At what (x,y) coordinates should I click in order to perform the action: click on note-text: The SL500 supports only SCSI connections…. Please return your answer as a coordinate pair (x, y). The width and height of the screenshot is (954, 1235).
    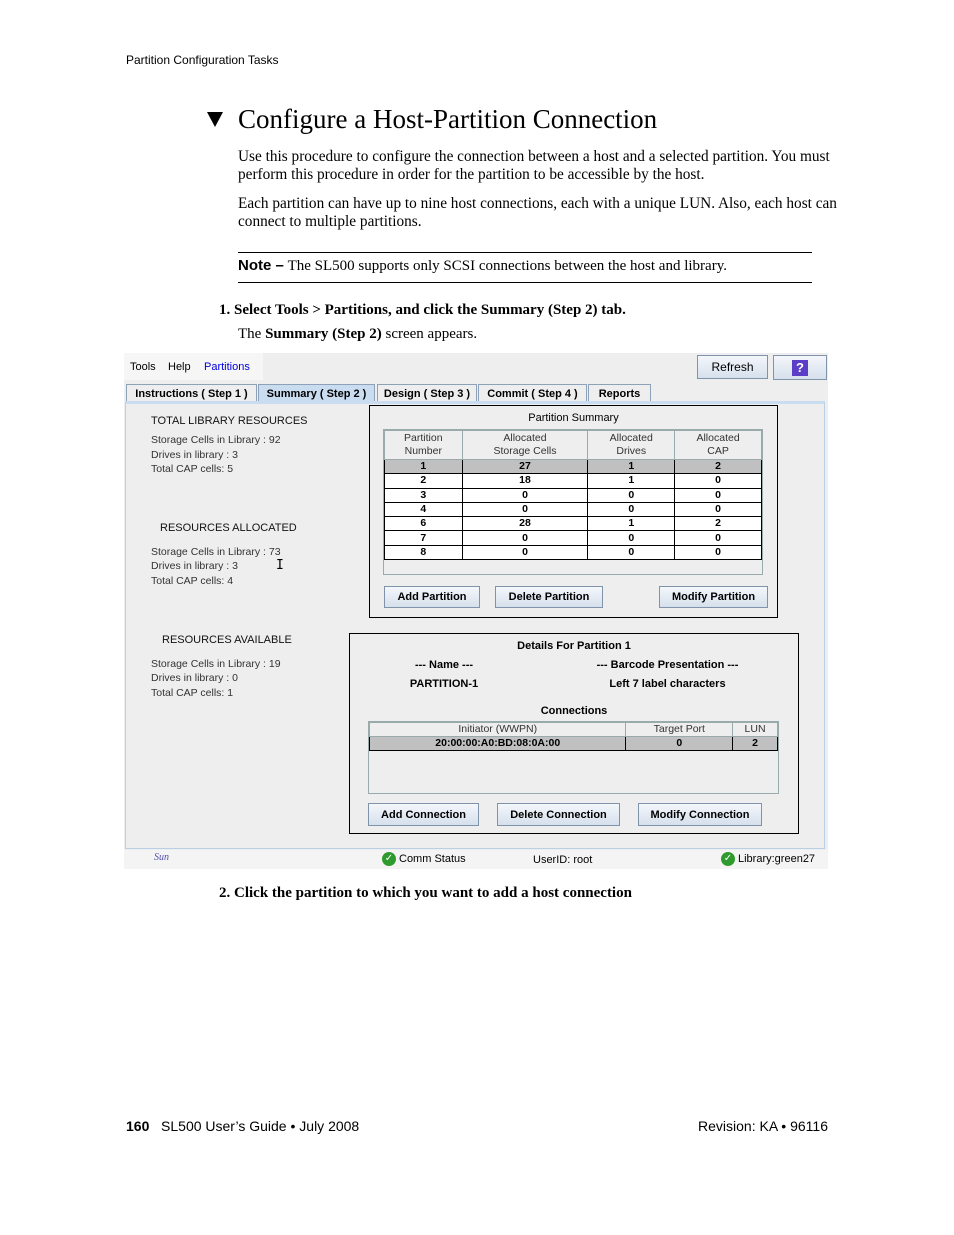
    Looking at the image, I should click on (507, 266).